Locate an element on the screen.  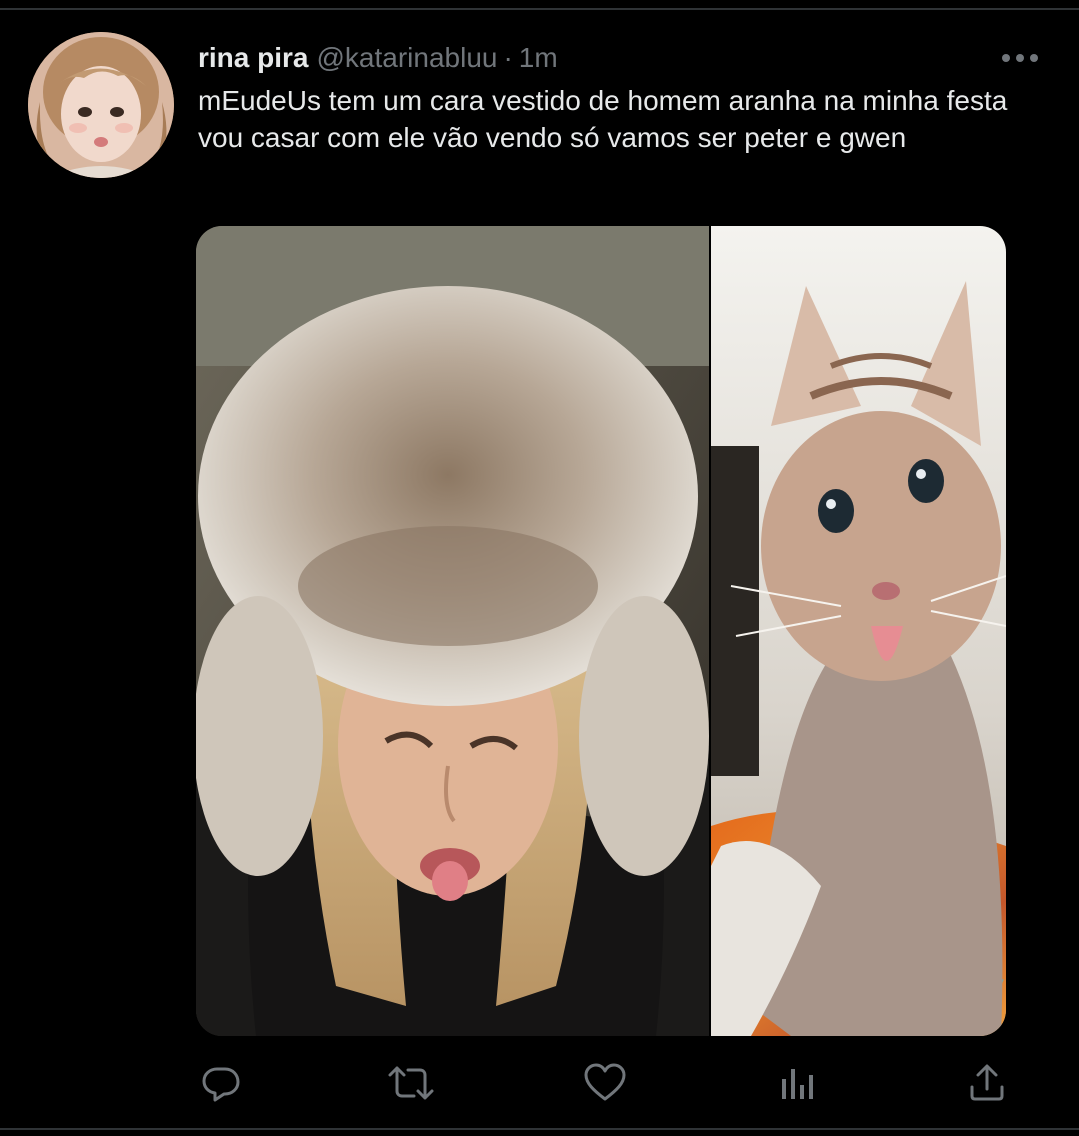
display-name: rina pira is located at coordinates (253, 58).